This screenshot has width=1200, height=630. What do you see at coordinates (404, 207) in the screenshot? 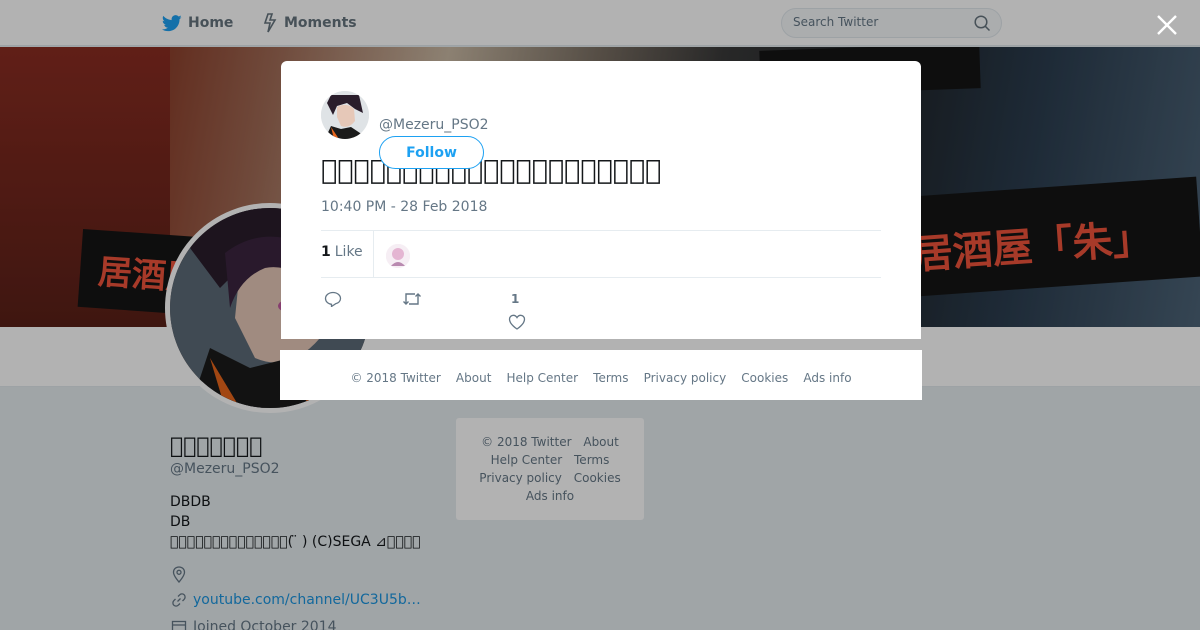
I see `tweet-timestamp: 10:40 PM - 28 Feb 2018` at bounding box center [404, 207].